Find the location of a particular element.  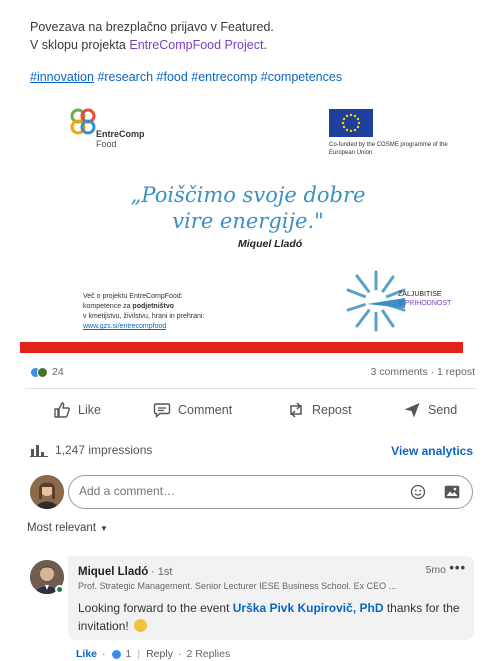

like-label: Like is located at coordinates (89, 410).